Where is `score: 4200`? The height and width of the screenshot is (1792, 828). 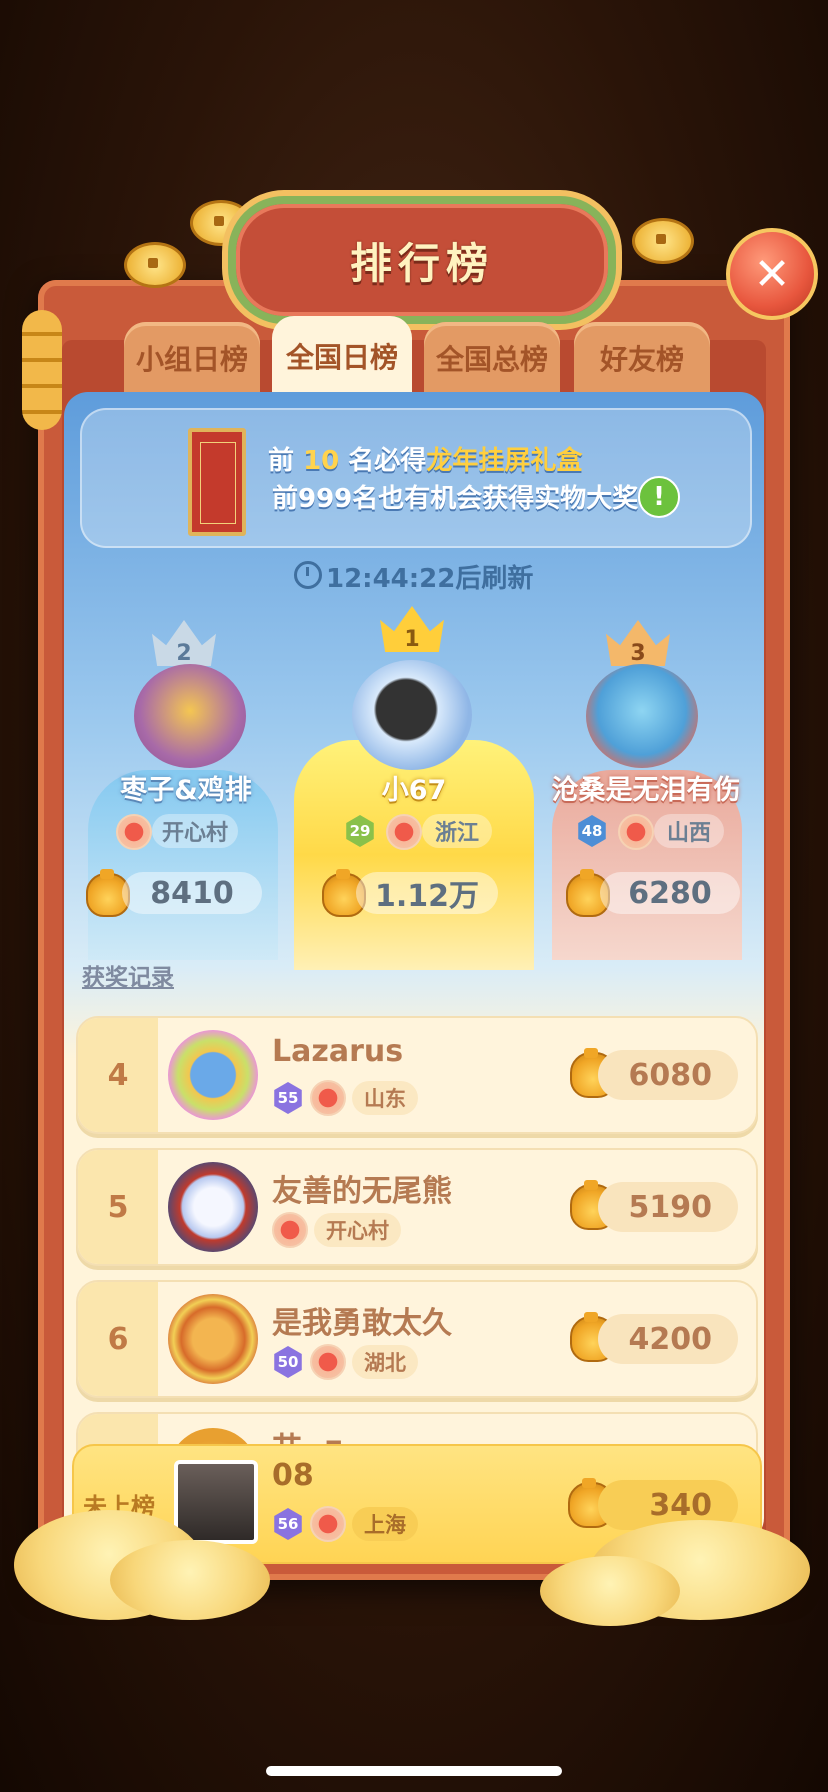 score: 4200 is located at coordinates (668, 1339).